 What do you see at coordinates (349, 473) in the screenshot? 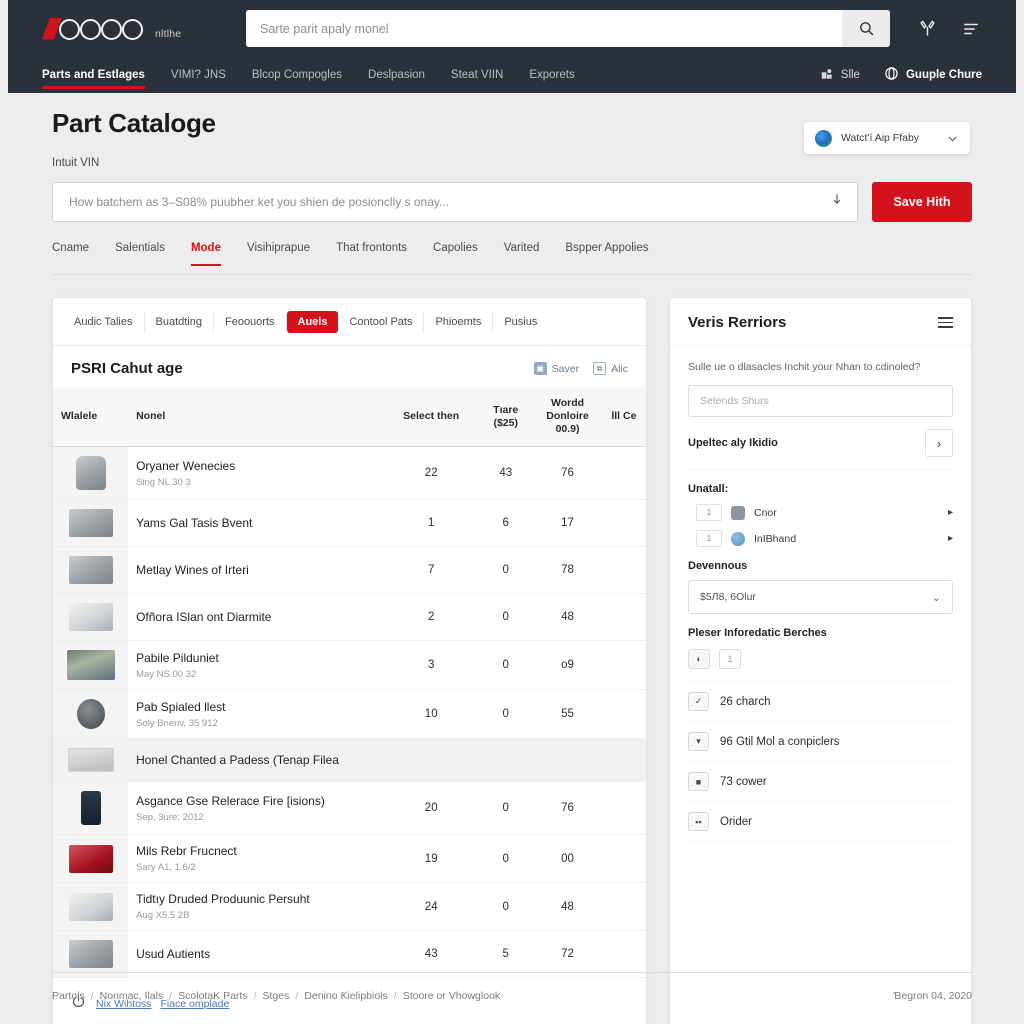
I see `table-row: Oryaner Wenecies Sing NL 30 3 22 43 76` at bounding box center [349, 473].